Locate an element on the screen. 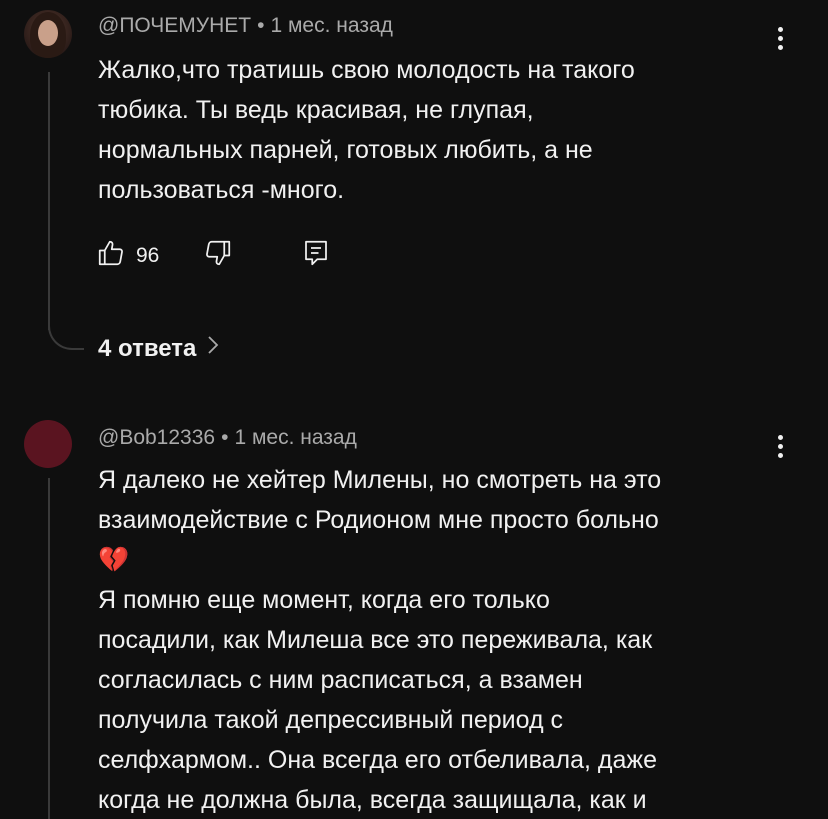 This screenshot has width=828, height=819. comment-text-line: Я помню еще момент, когда его только is located at coordinates (324, 600).